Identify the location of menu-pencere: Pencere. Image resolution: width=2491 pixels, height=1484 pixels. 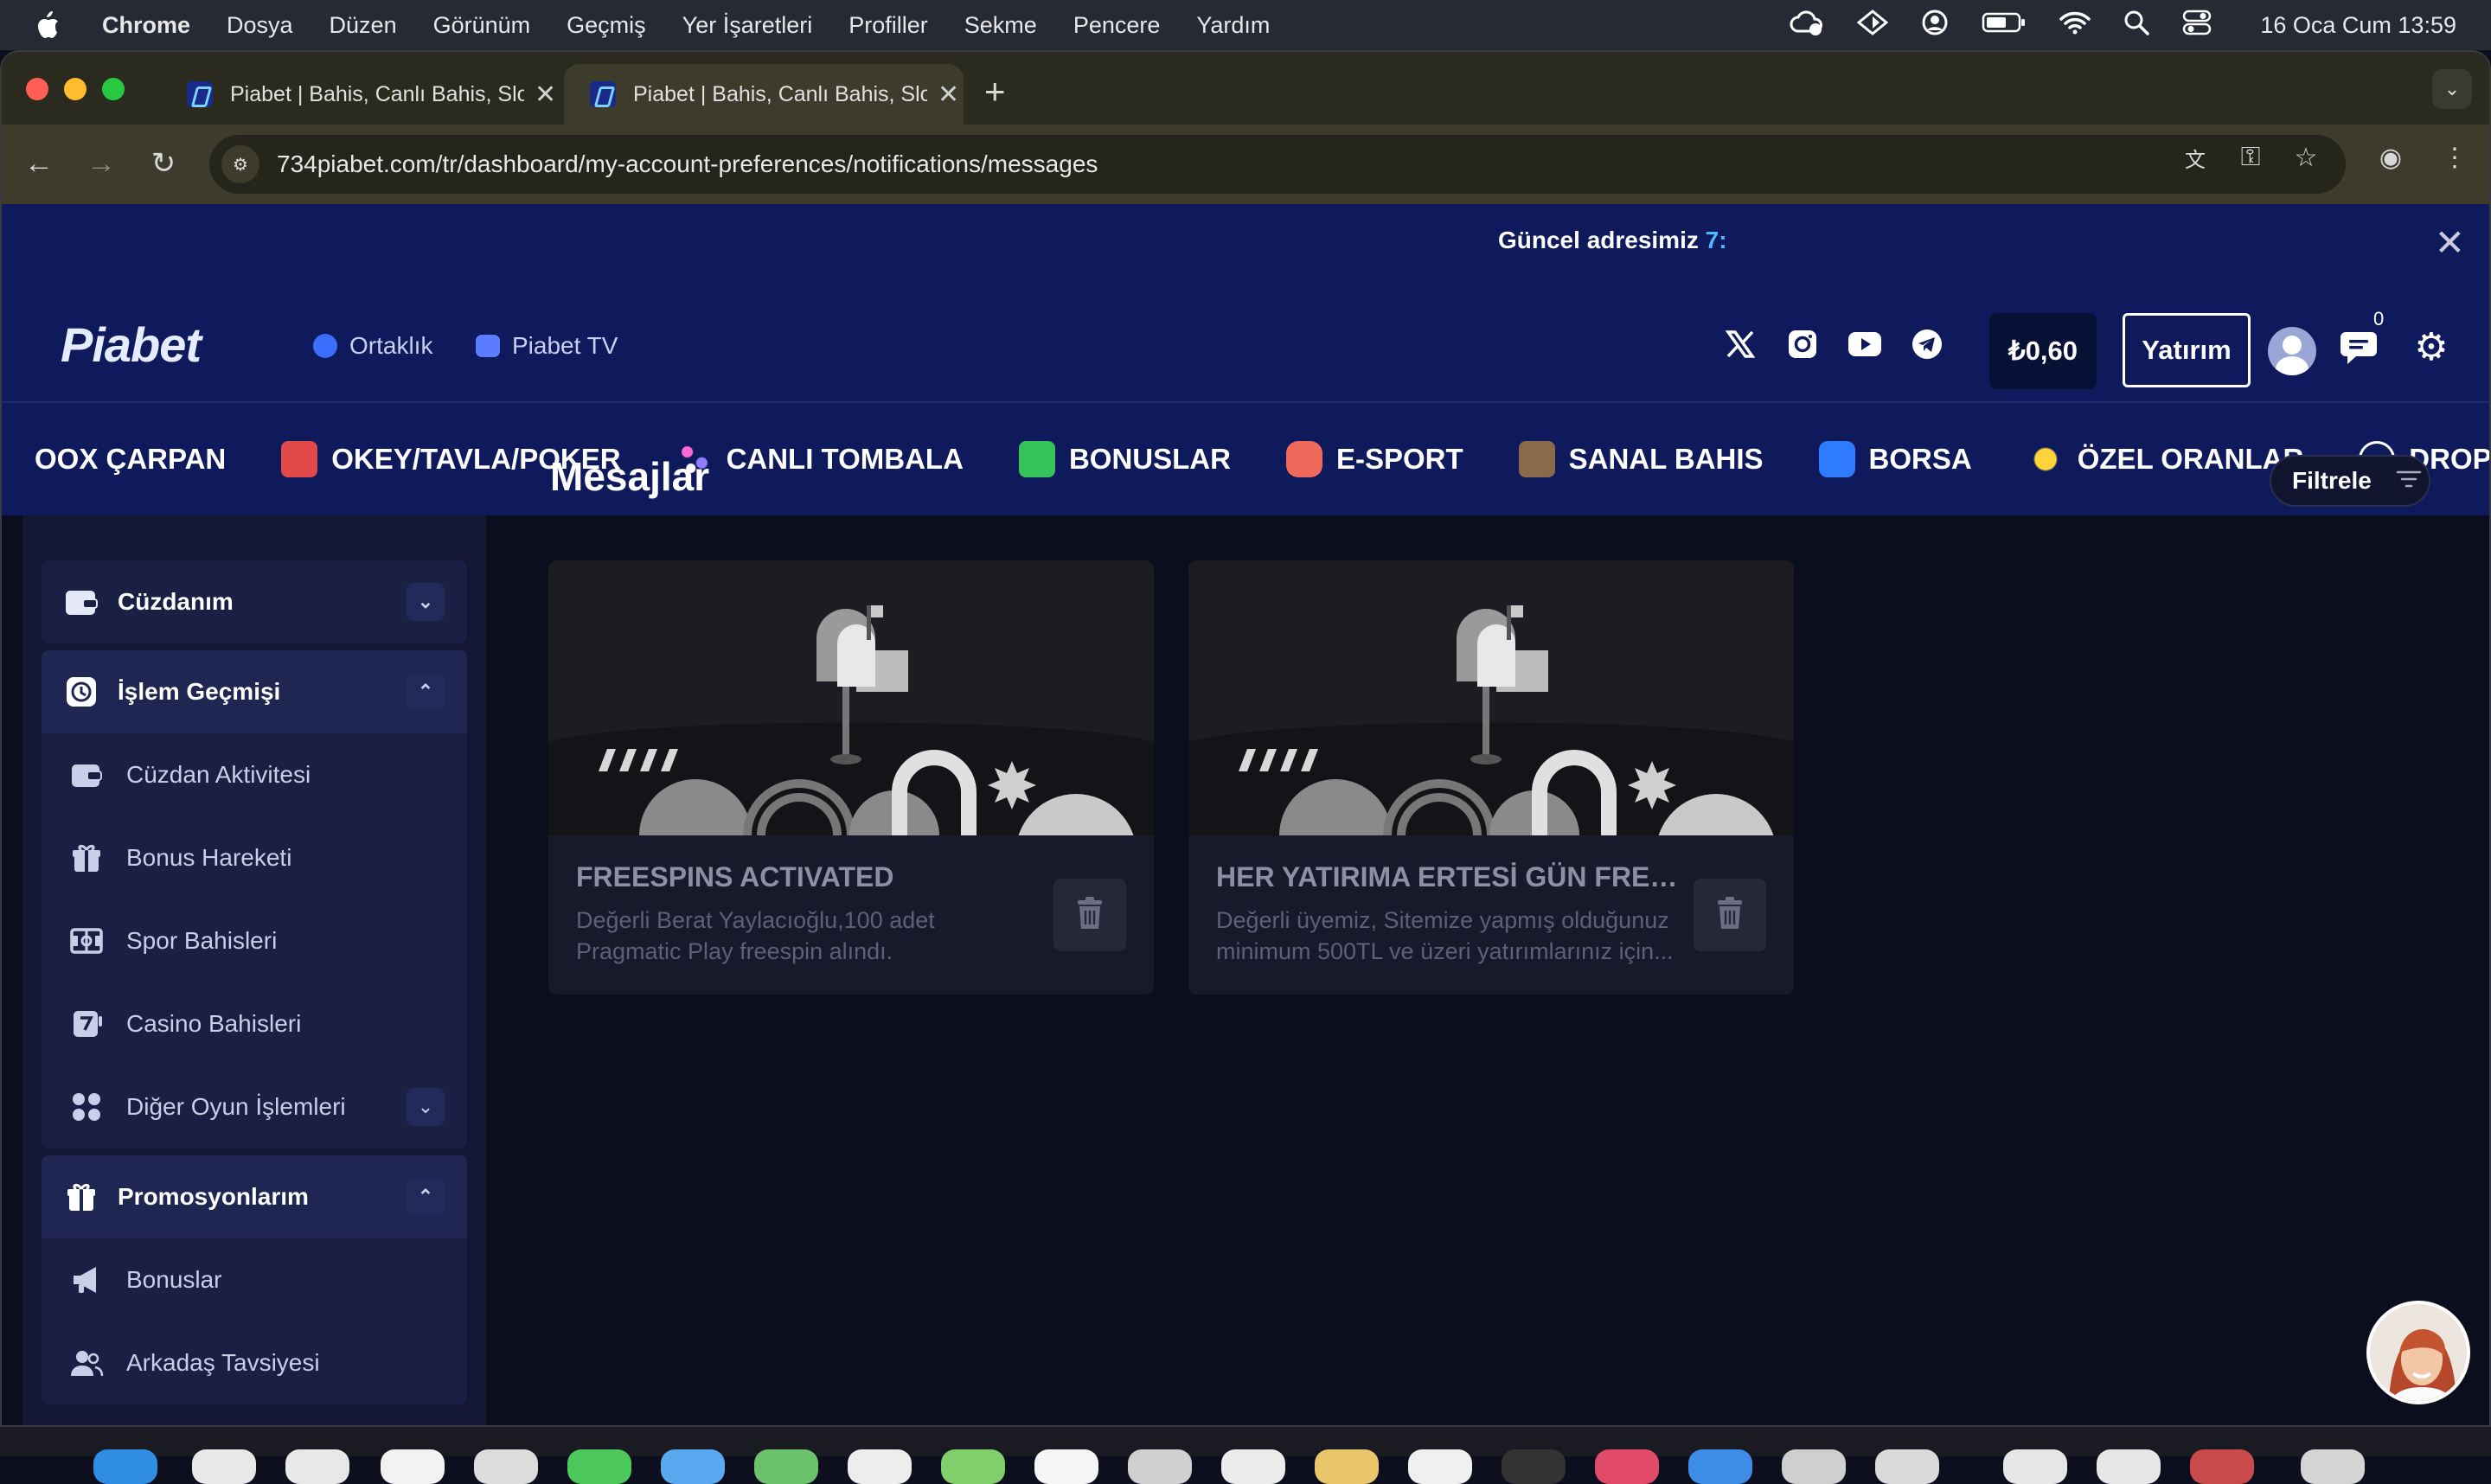
(1117, 25).